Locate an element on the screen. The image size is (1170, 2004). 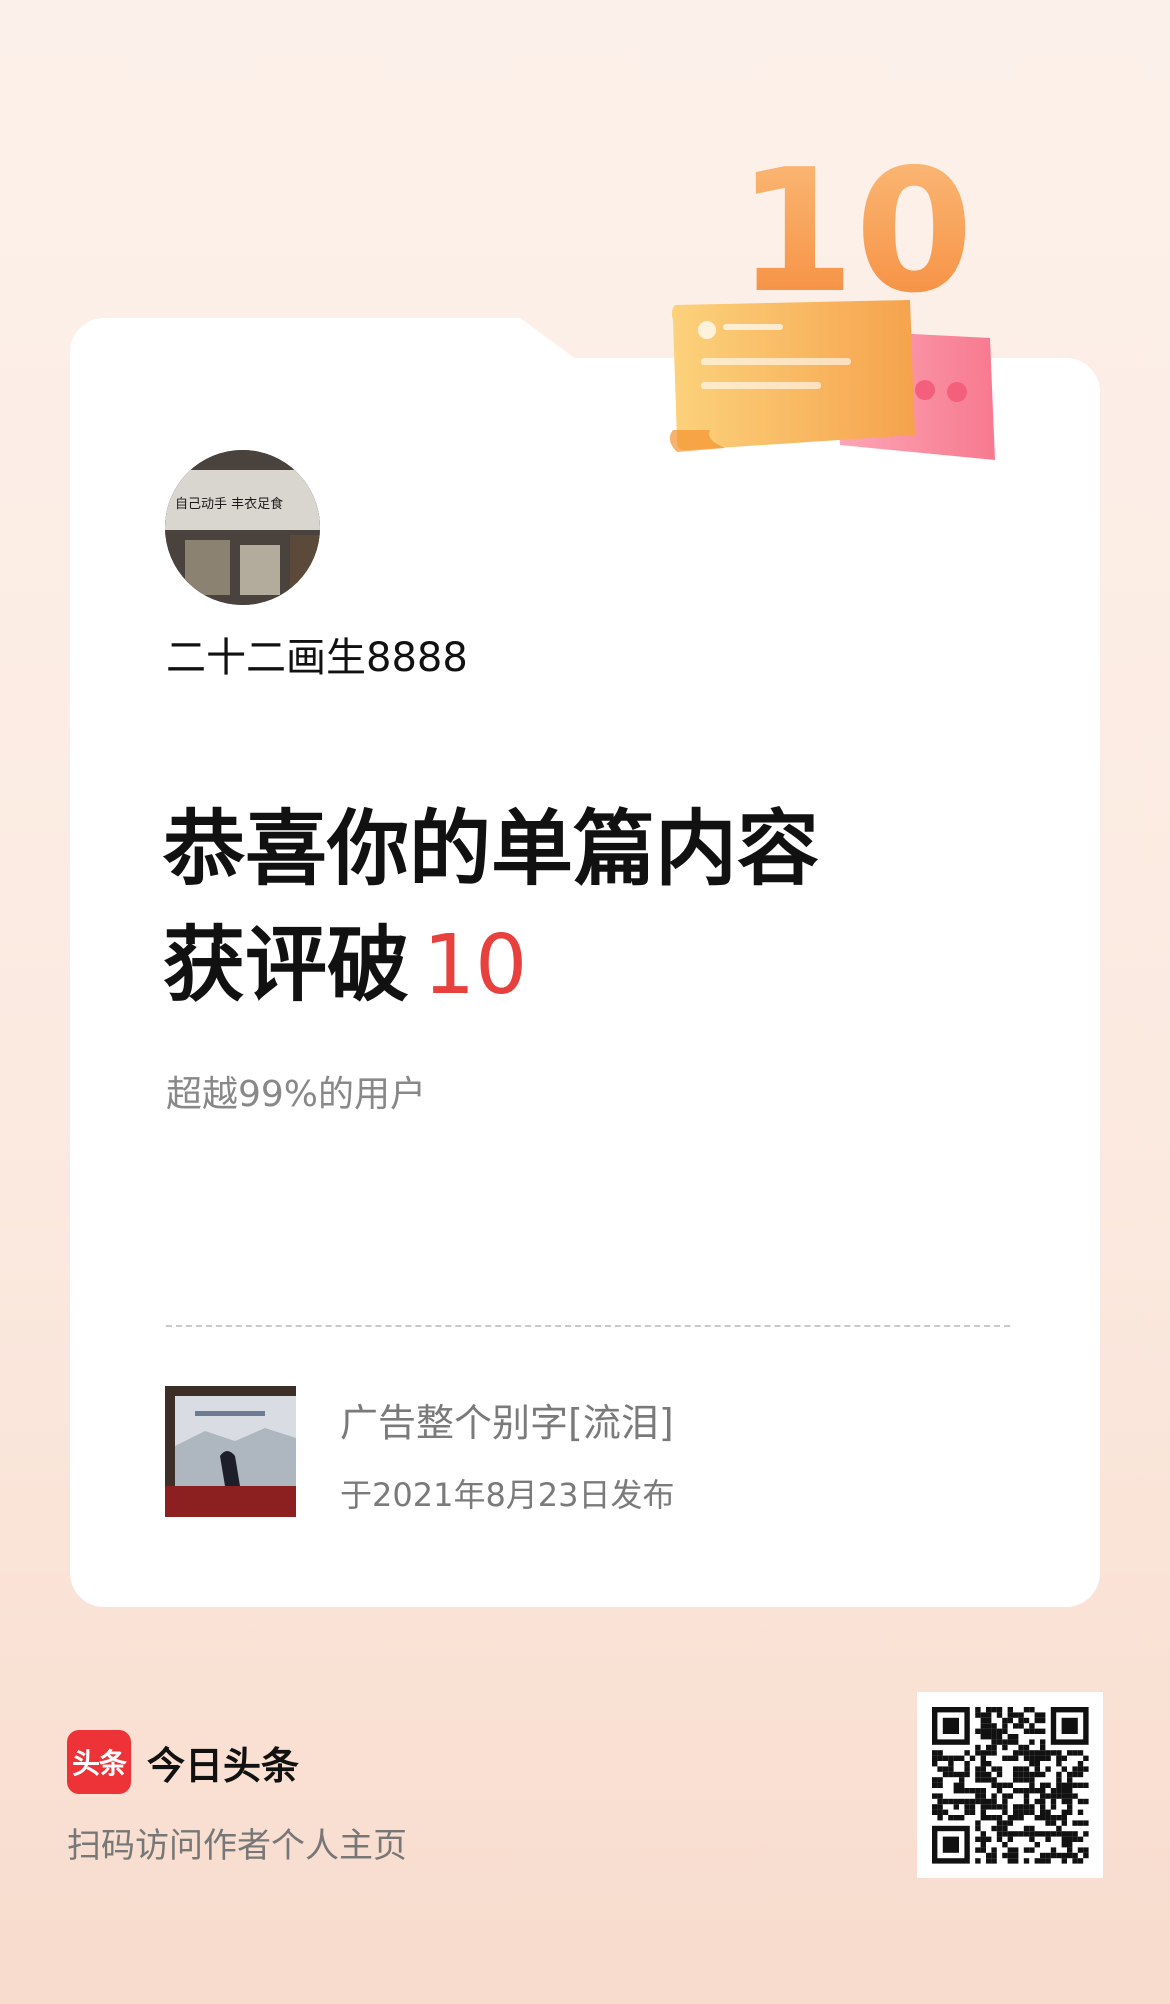
article-thumbnail is located at coordinates (230, 1451).